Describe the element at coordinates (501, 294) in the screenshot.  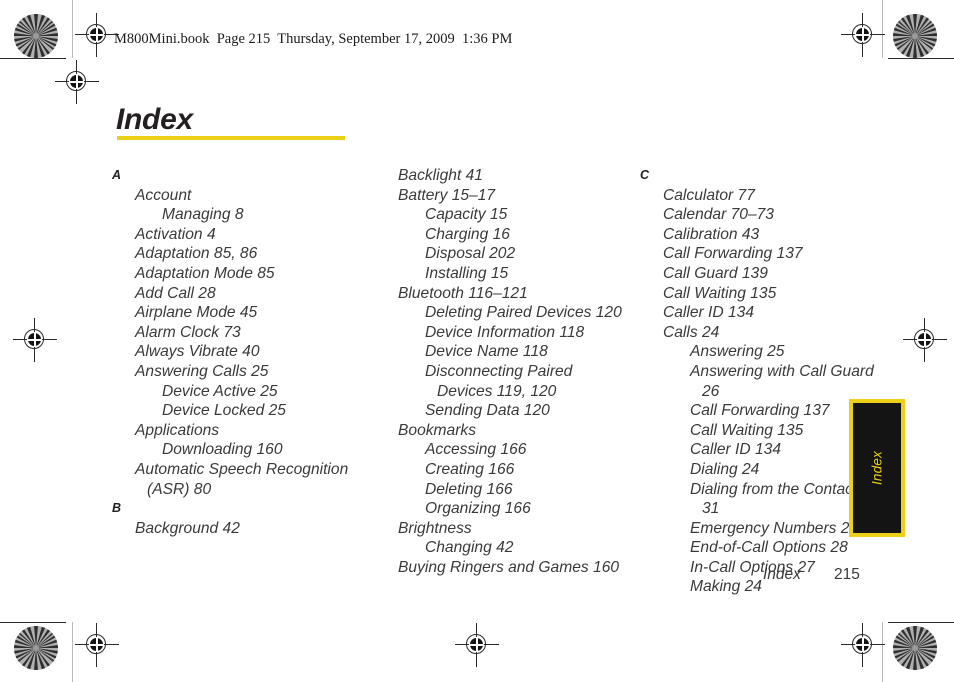
I see `index-entry: Bluetooth 116–121` at that location.